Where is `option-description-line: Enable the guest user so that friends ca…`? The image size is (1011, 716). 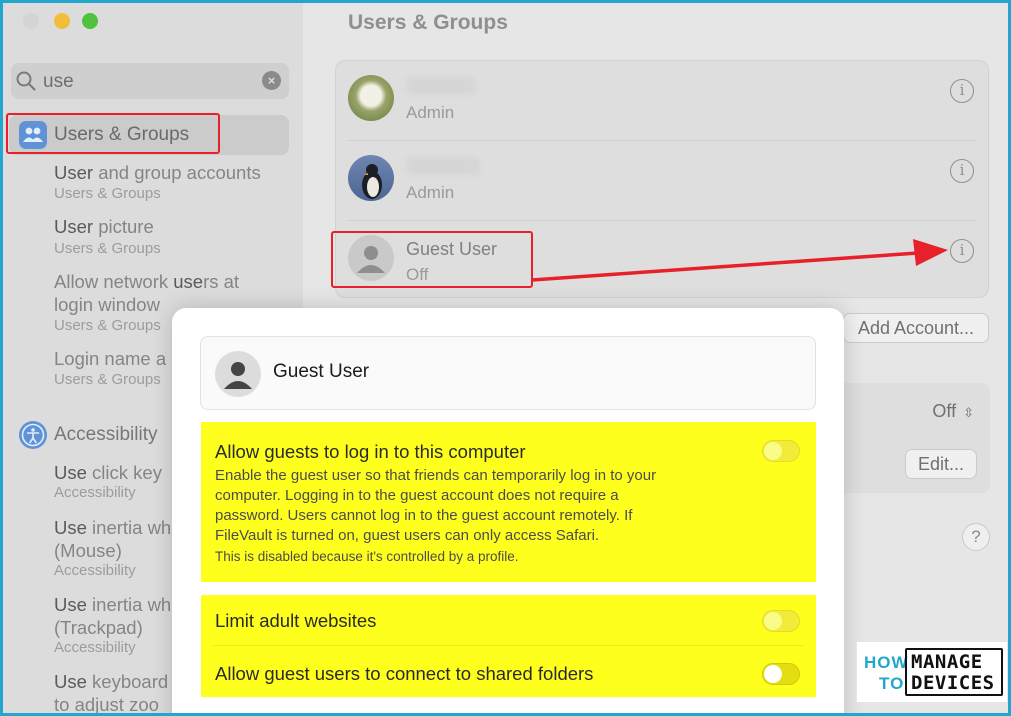
option-description-line: Enable the guest user so that friends ca… is located at coordinates (436, 475).